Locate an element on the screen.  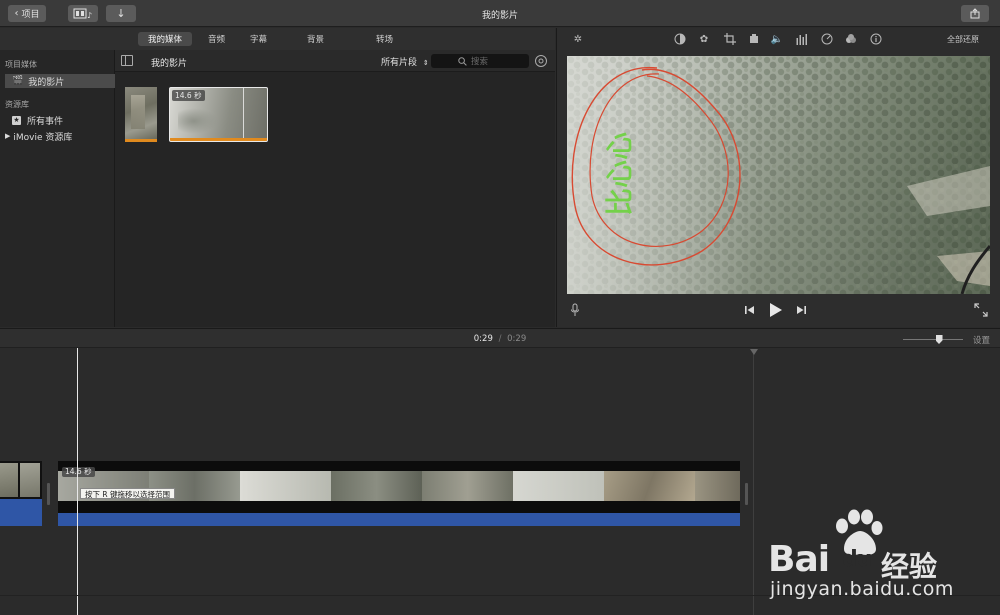
timeline-settings-button: 设置 is located at coordinates (981, 340).